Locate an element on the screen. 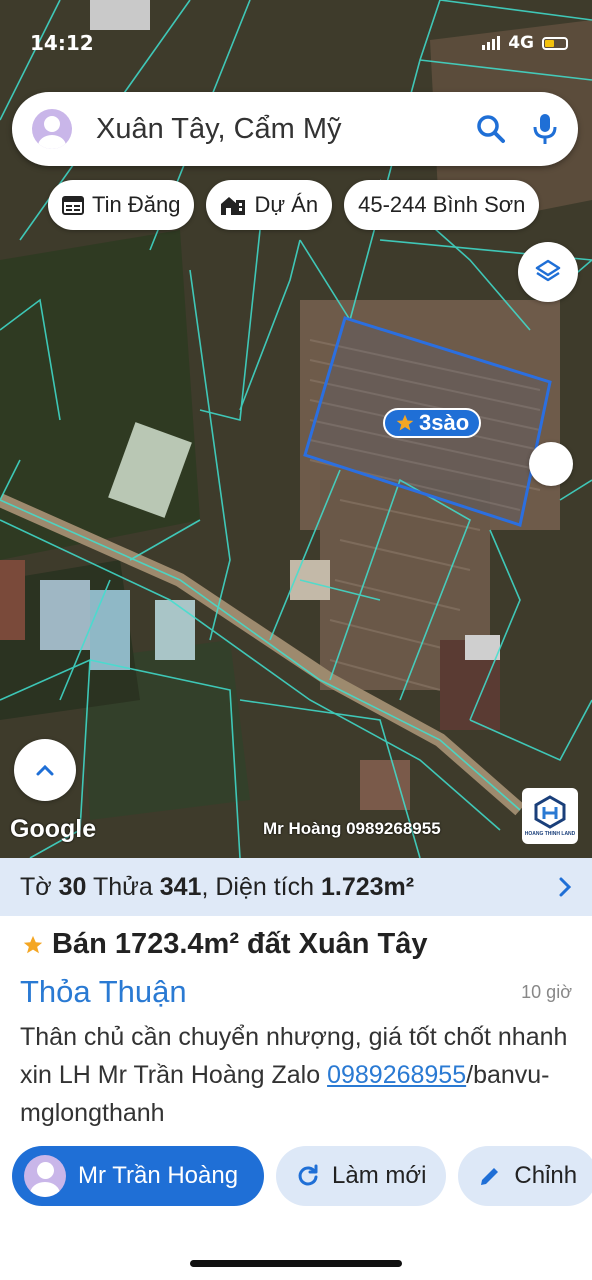 This screenshot has height=1280, width=592. brand-caption: HOANG THINH LAND is located at coordinates (550, 834).